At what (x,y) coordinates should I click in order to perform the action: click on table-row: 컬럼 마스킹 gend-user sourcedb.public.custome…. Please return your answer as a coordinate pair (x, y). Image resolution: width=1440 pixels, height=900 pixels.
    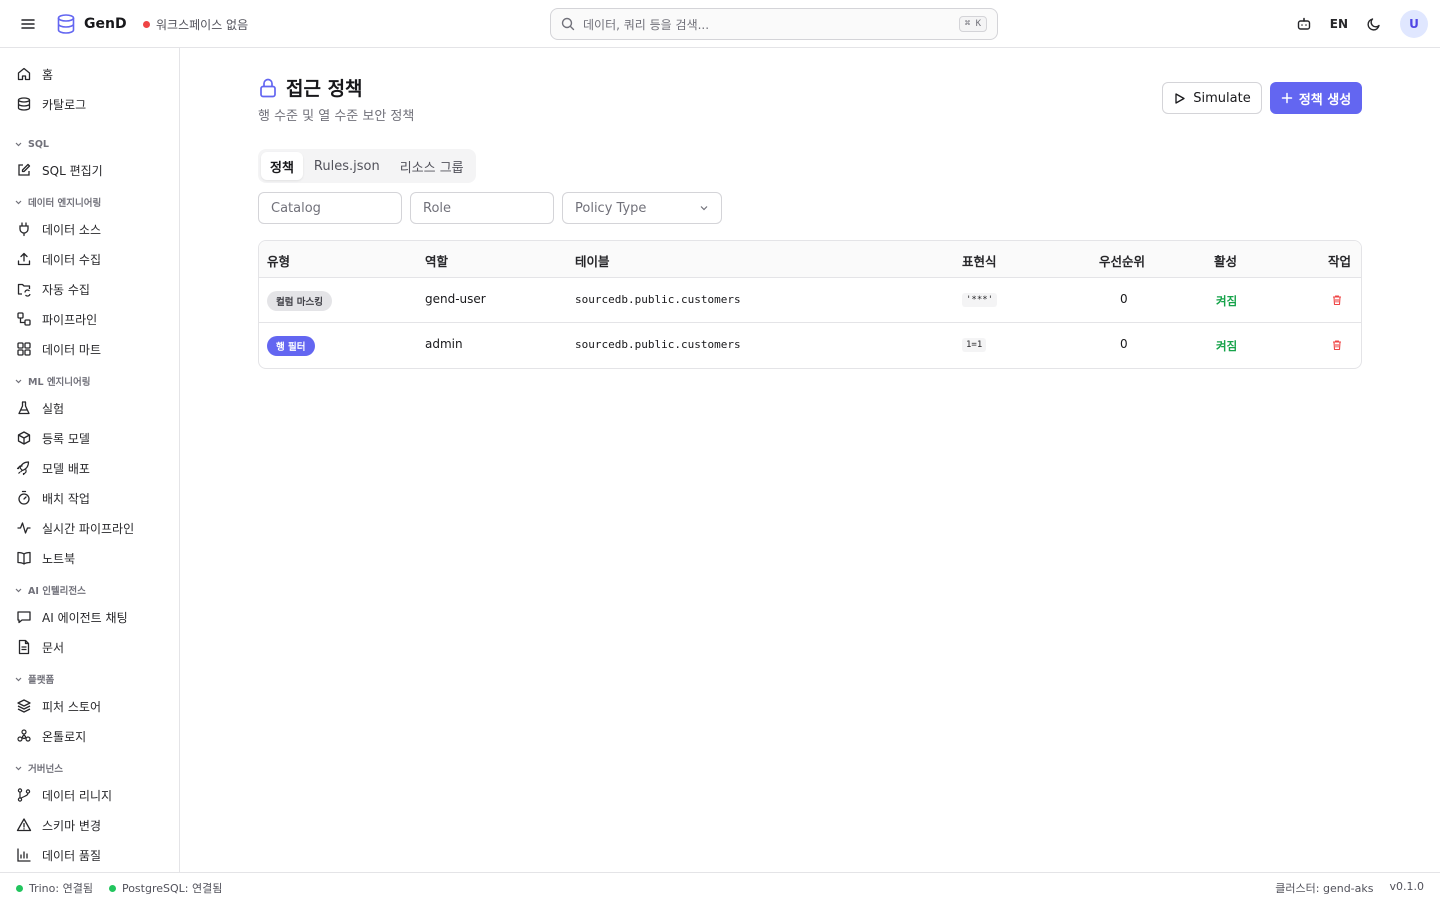
    Looking at the image, I should click on (810, 300).